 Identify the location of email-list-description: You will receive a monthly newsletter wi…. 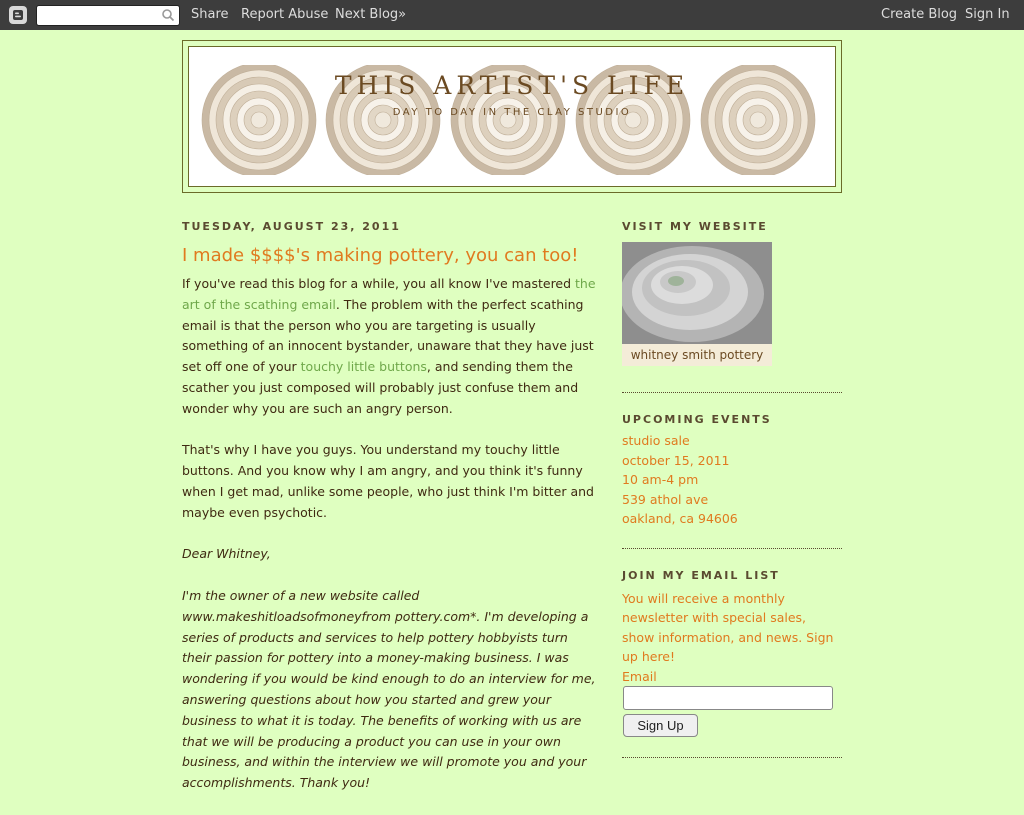
(728, 627).